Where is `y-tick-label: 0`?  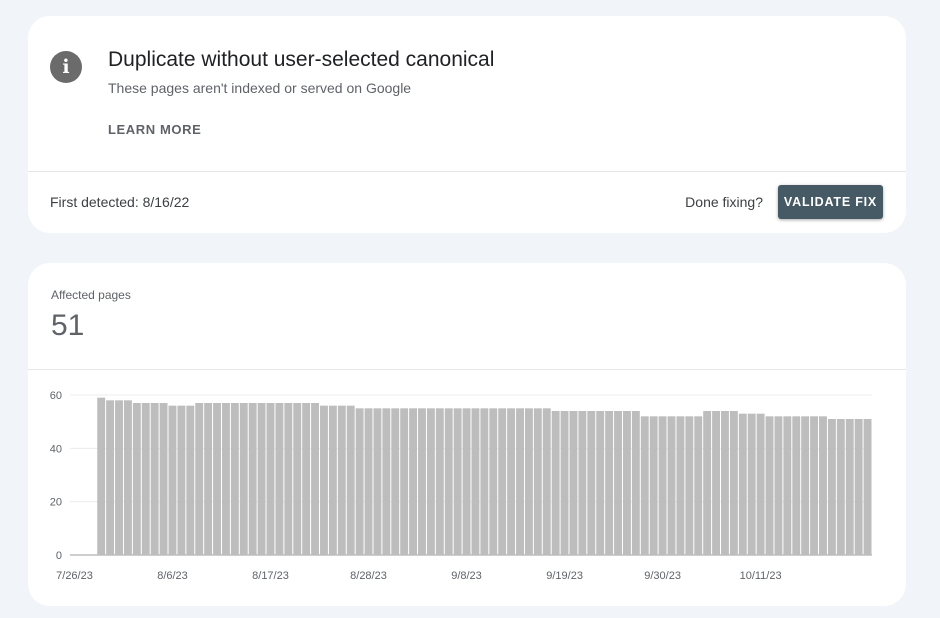 y-tick-label: 0 is located at coordinates (59, 556).